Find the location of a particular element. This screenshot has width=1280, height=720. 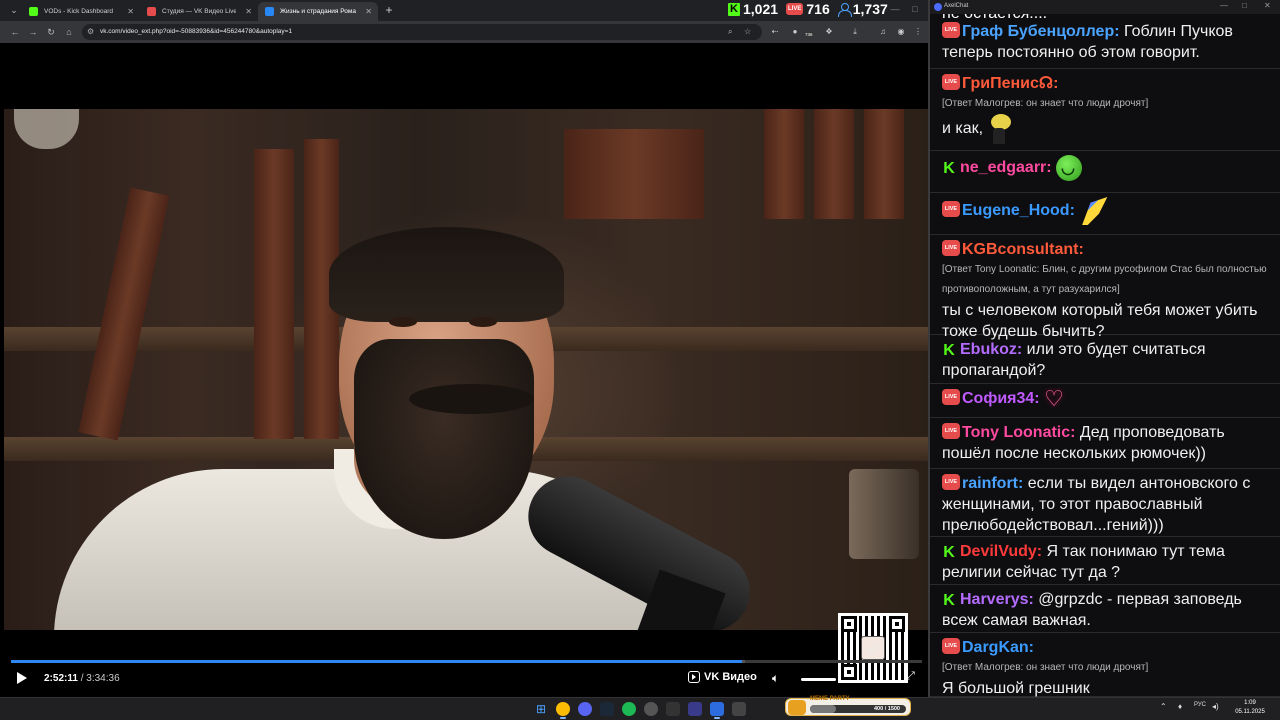

tray-chevron-icon: ⌃ is located at coordinates (1163, 706).